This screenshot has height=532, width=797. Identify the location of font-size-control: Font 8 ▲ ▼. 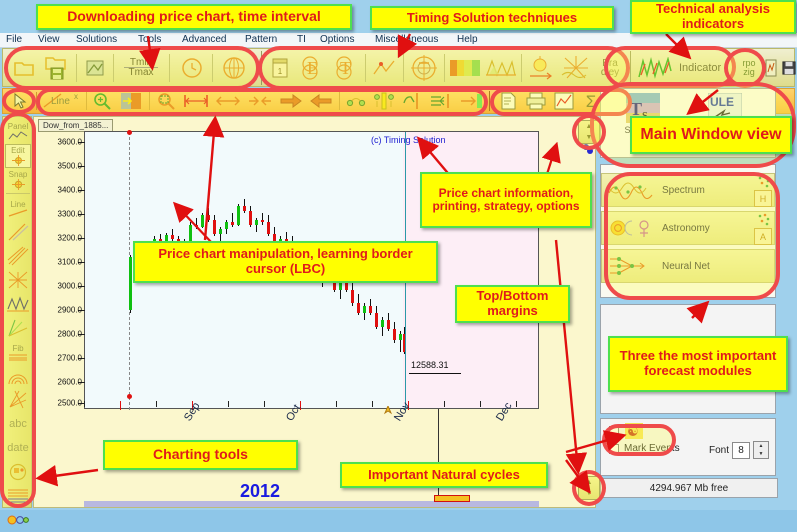
(739, 450).